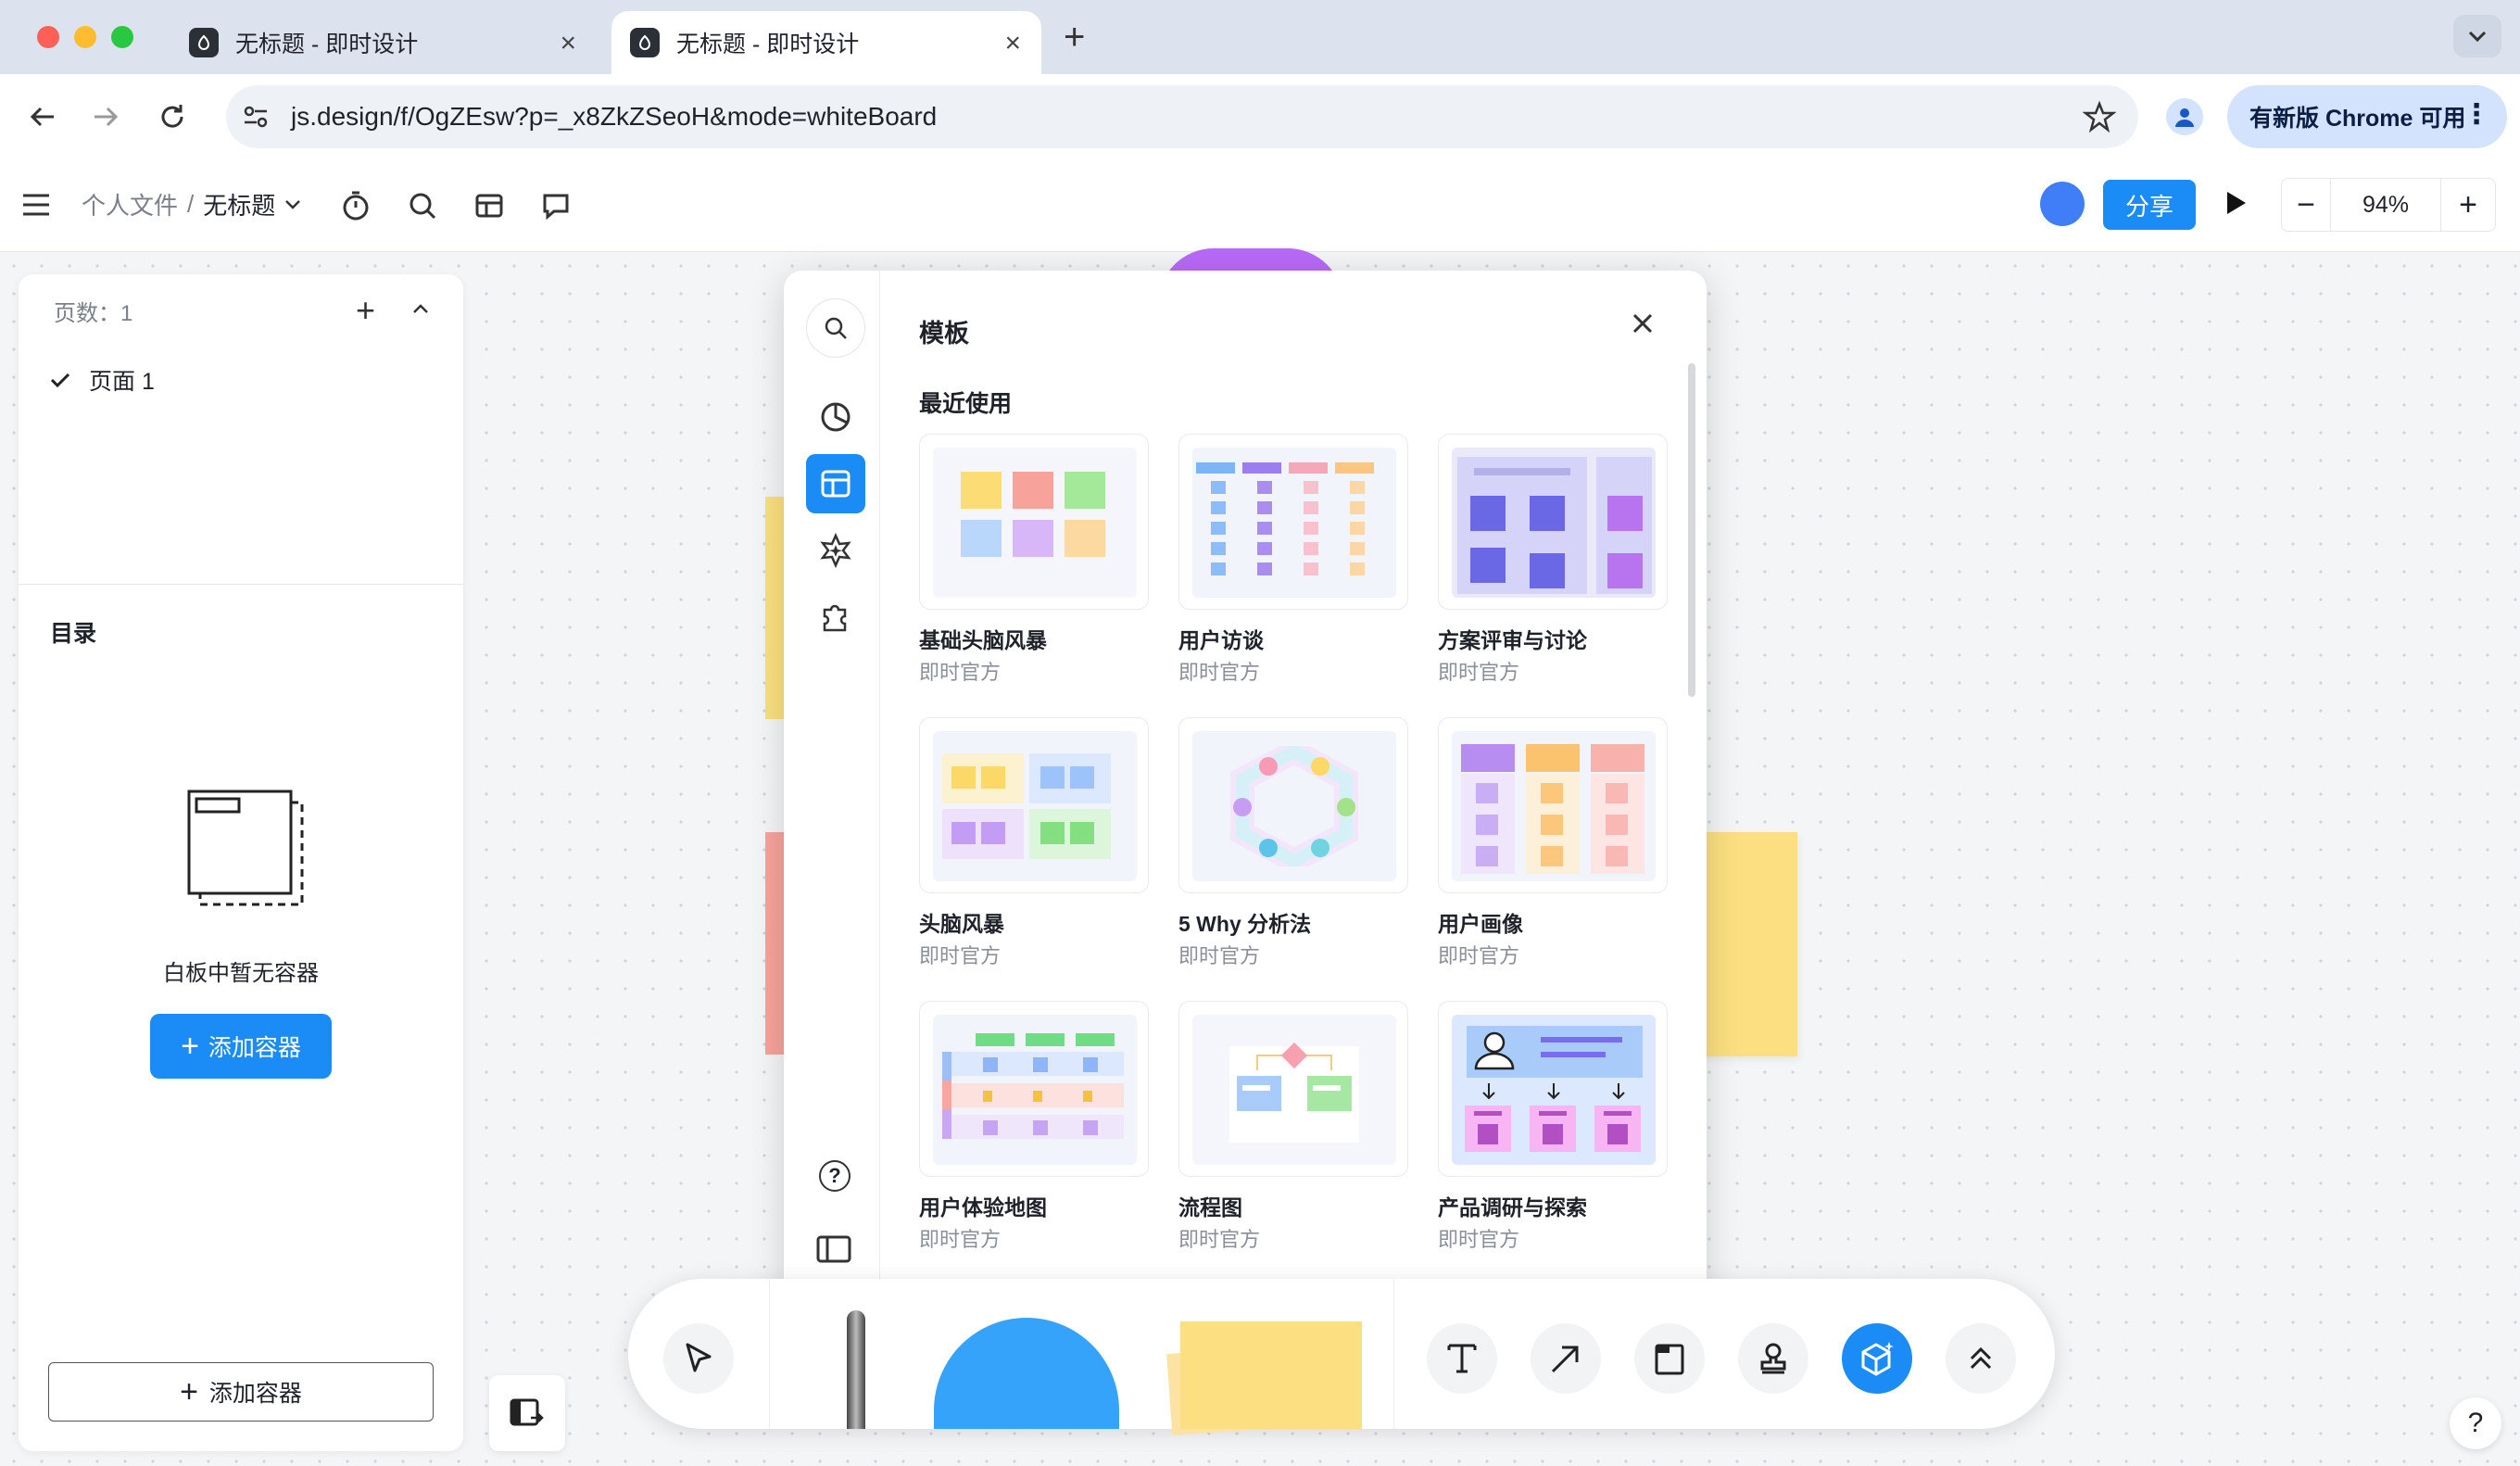  What do you see at coordinates (60, 380) in the screenshot?
I see `checkmark-icon` at bounding box center [60, 380].